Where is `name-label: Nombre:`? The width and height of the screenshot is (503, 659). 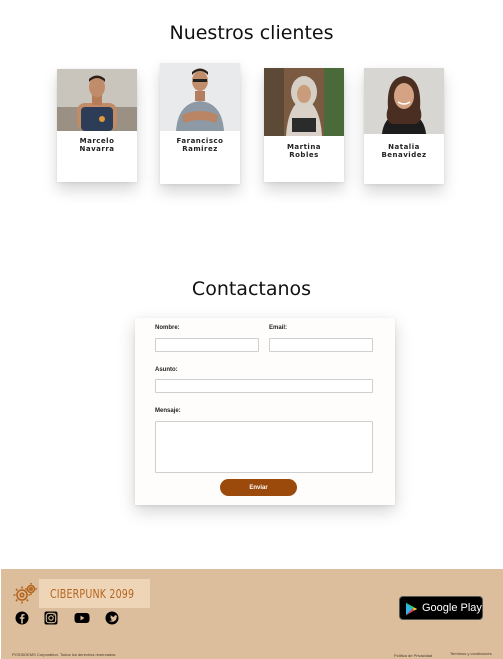 name-label: Nombre: is located at coordinates (167, 328).